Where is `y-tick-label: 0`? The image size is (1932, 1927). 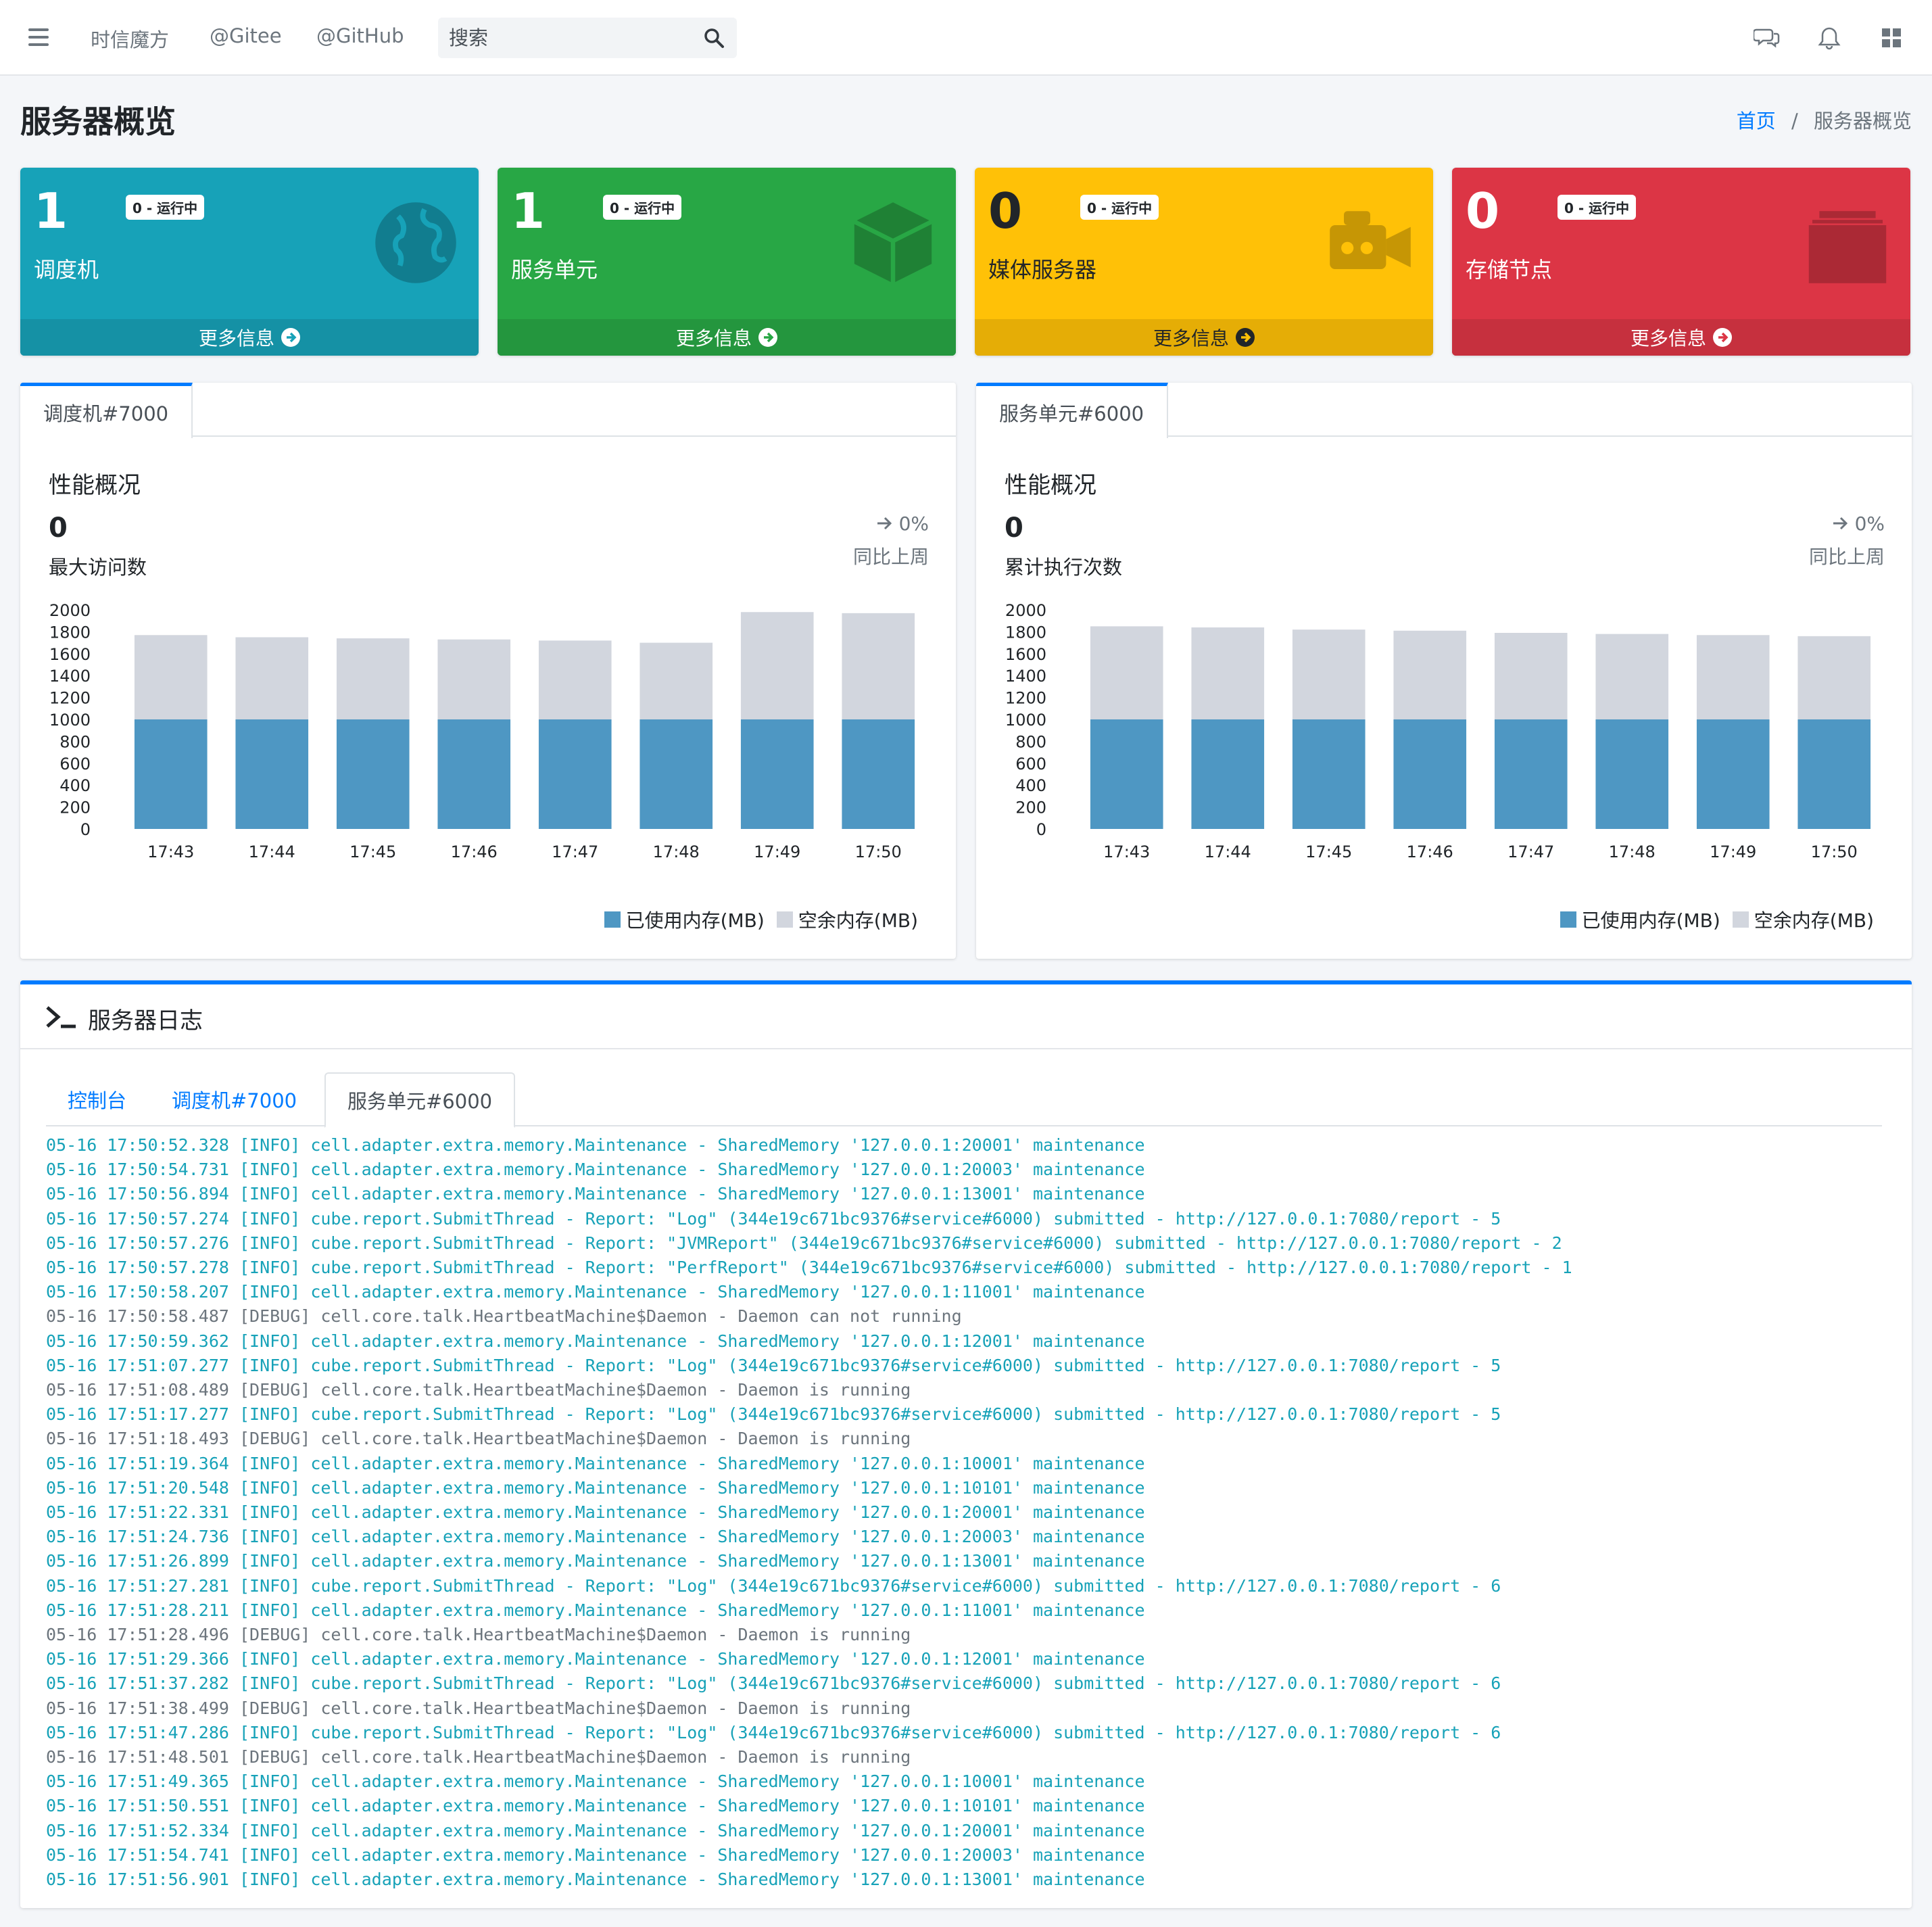
y-tick-label: 0 is located at coordinates (1041, 829).